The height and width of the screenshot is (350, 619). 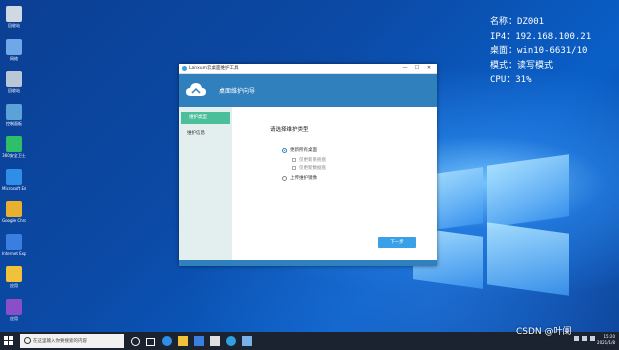 I want to click on network-icon, so click(x=14, y=46).